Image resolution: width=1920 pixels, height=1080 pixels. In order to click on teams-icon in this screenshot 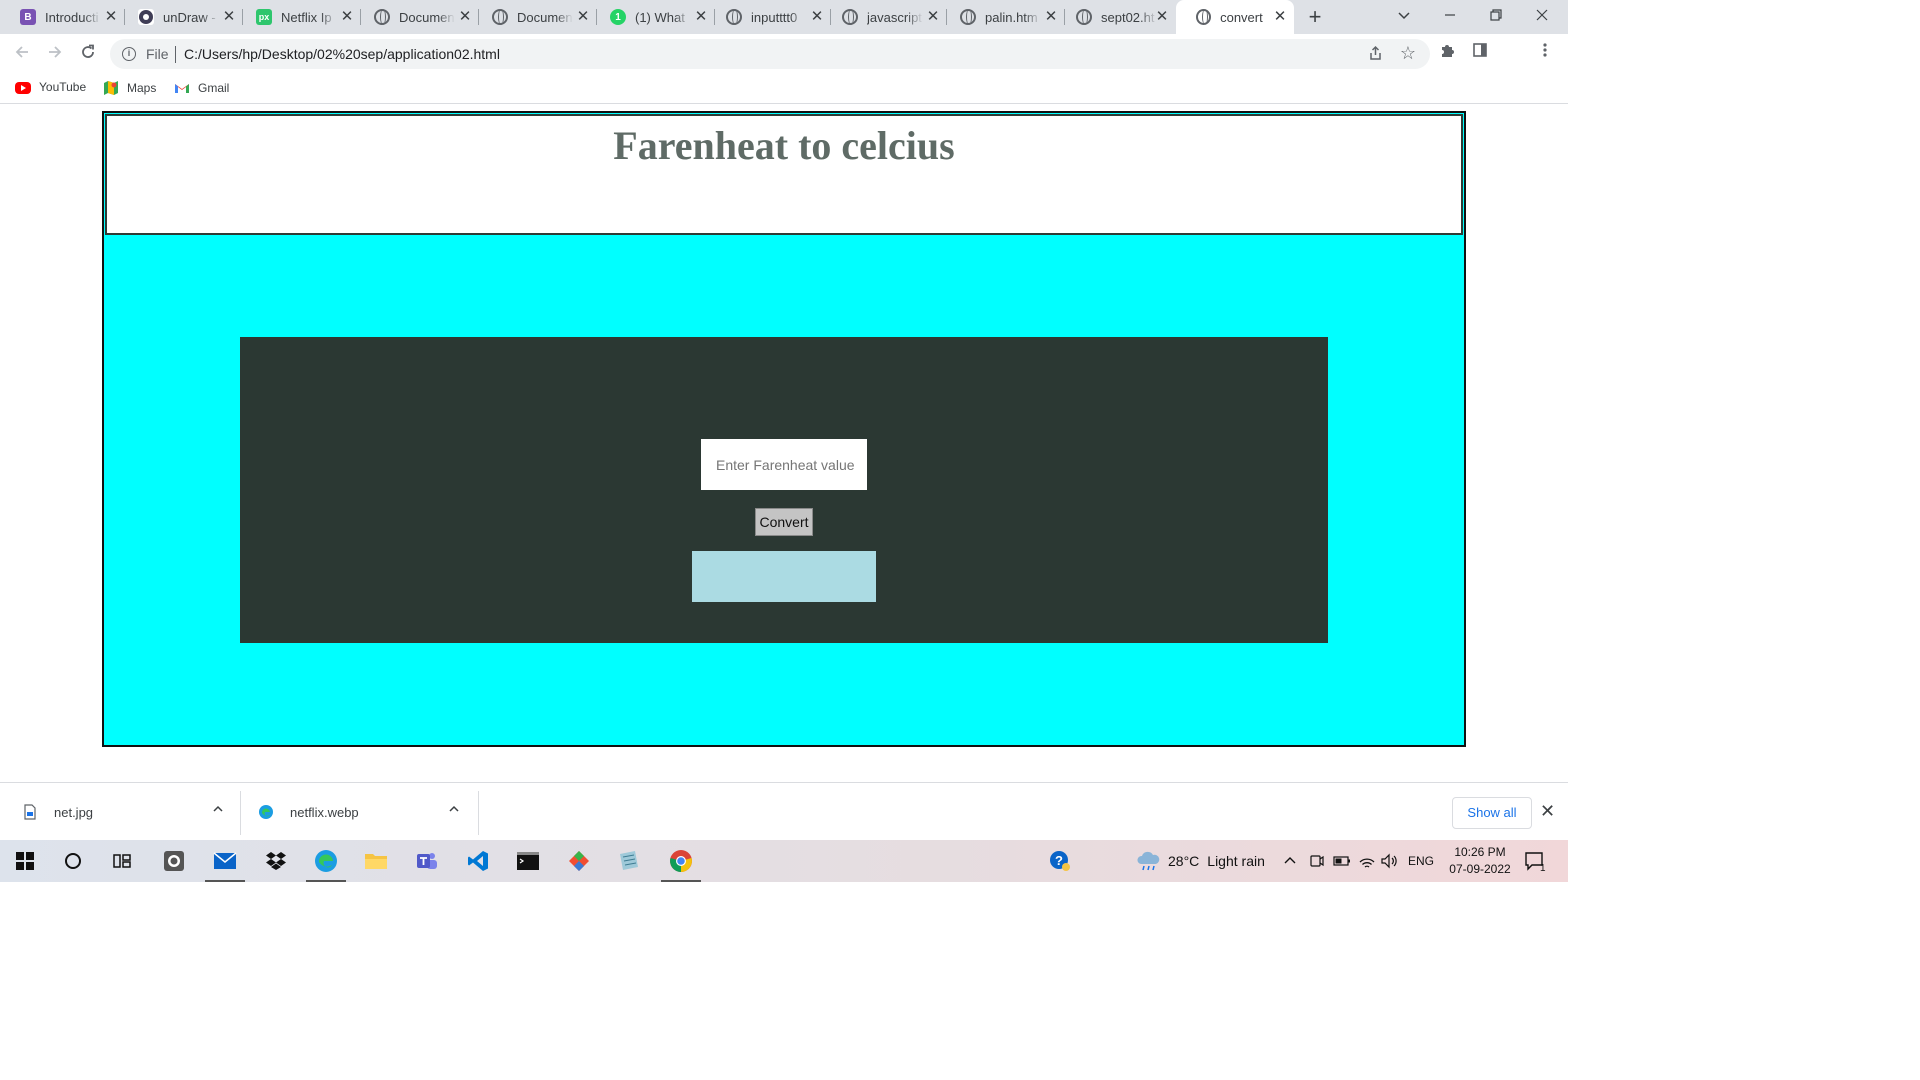, I will do `click(427, 861)`.